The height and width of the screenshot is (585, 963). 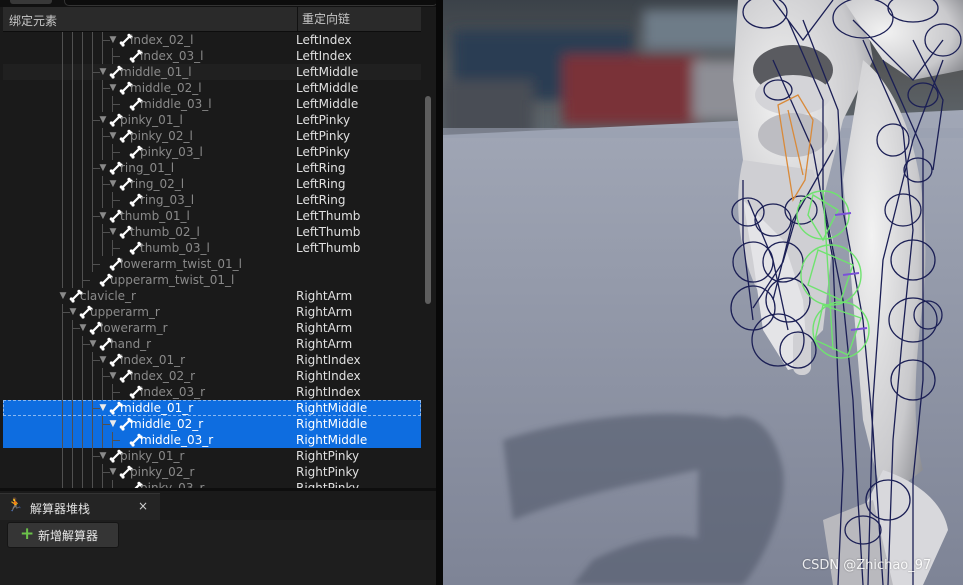 I want to click on tree-row: ▼ middle_01_l LeftMiddle, so click(x=212, y=72).